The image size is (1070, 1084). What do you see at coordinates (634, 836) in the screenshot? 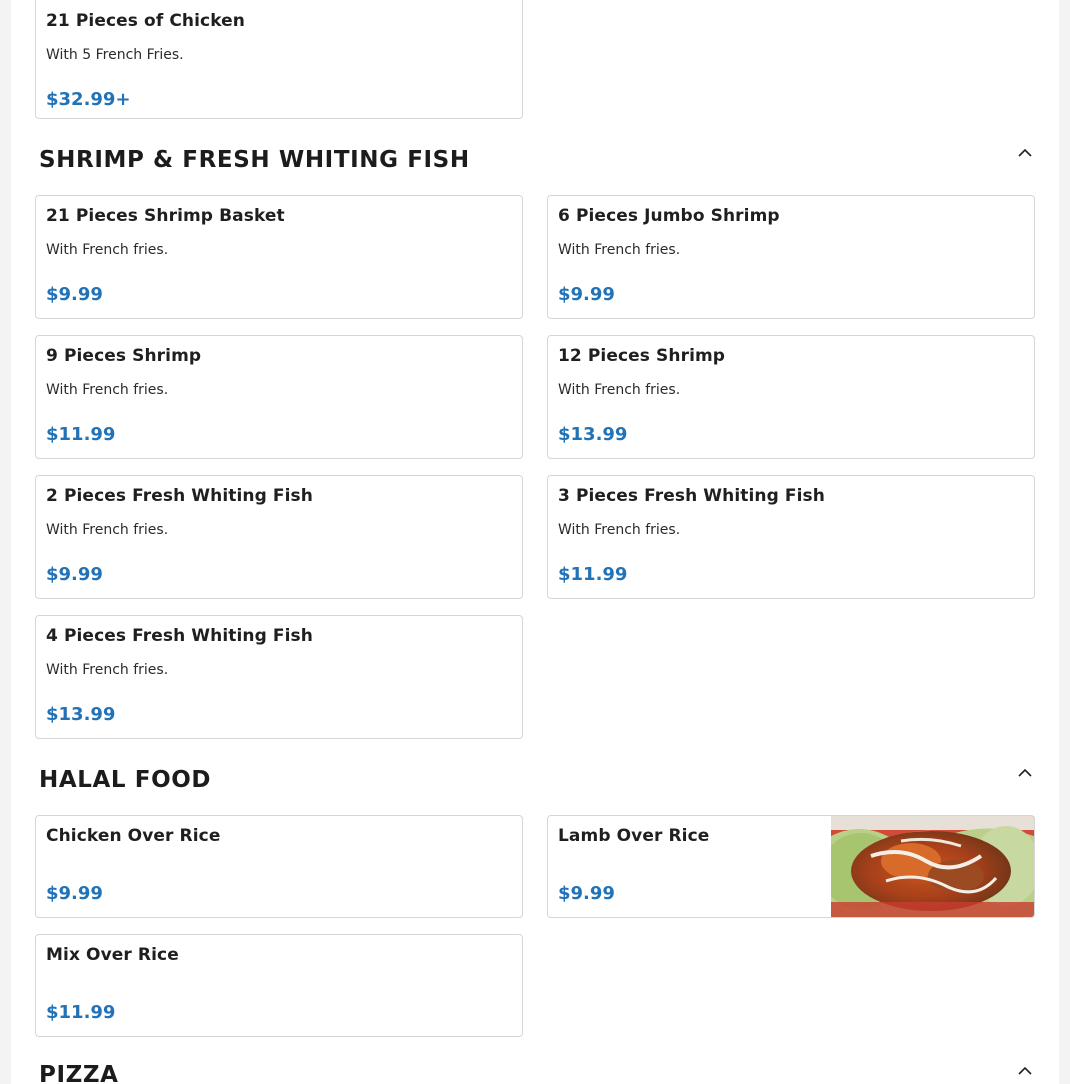
I see `item-name: Lamb Over Rice` at bounding box center [634, 836].